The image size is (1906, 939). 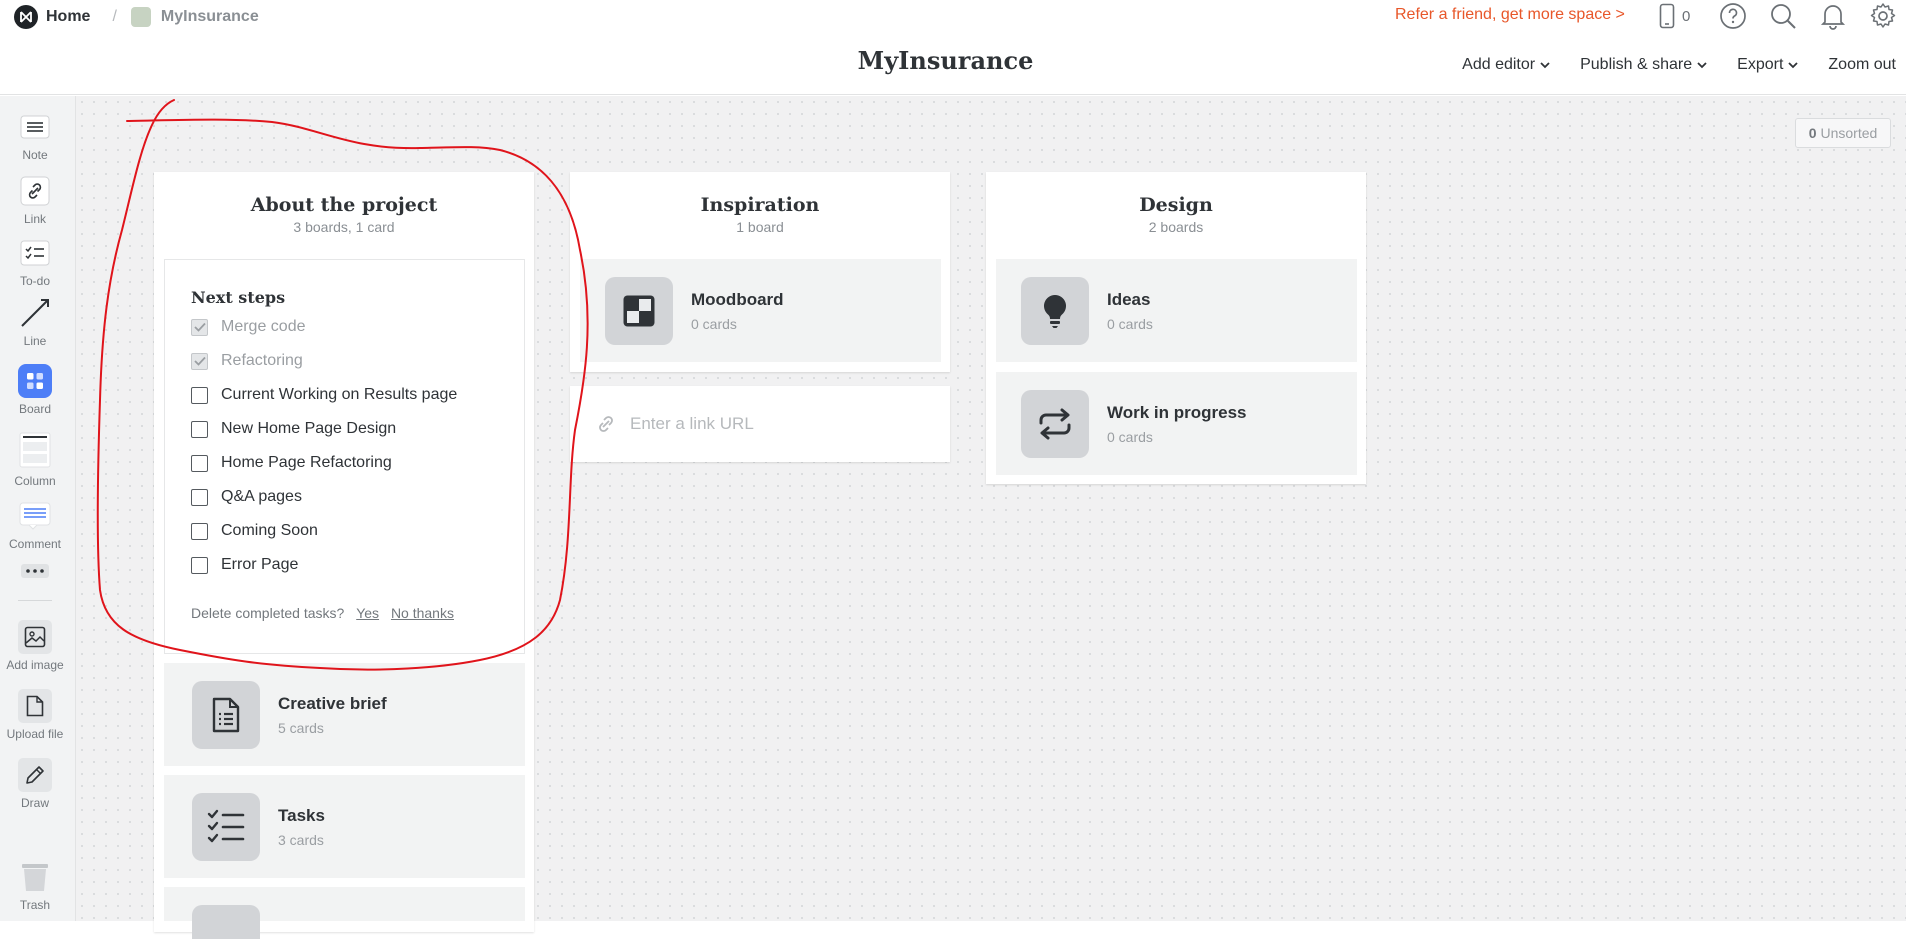 I want to click on trash-button: Trash, so click(x=35, y=886).